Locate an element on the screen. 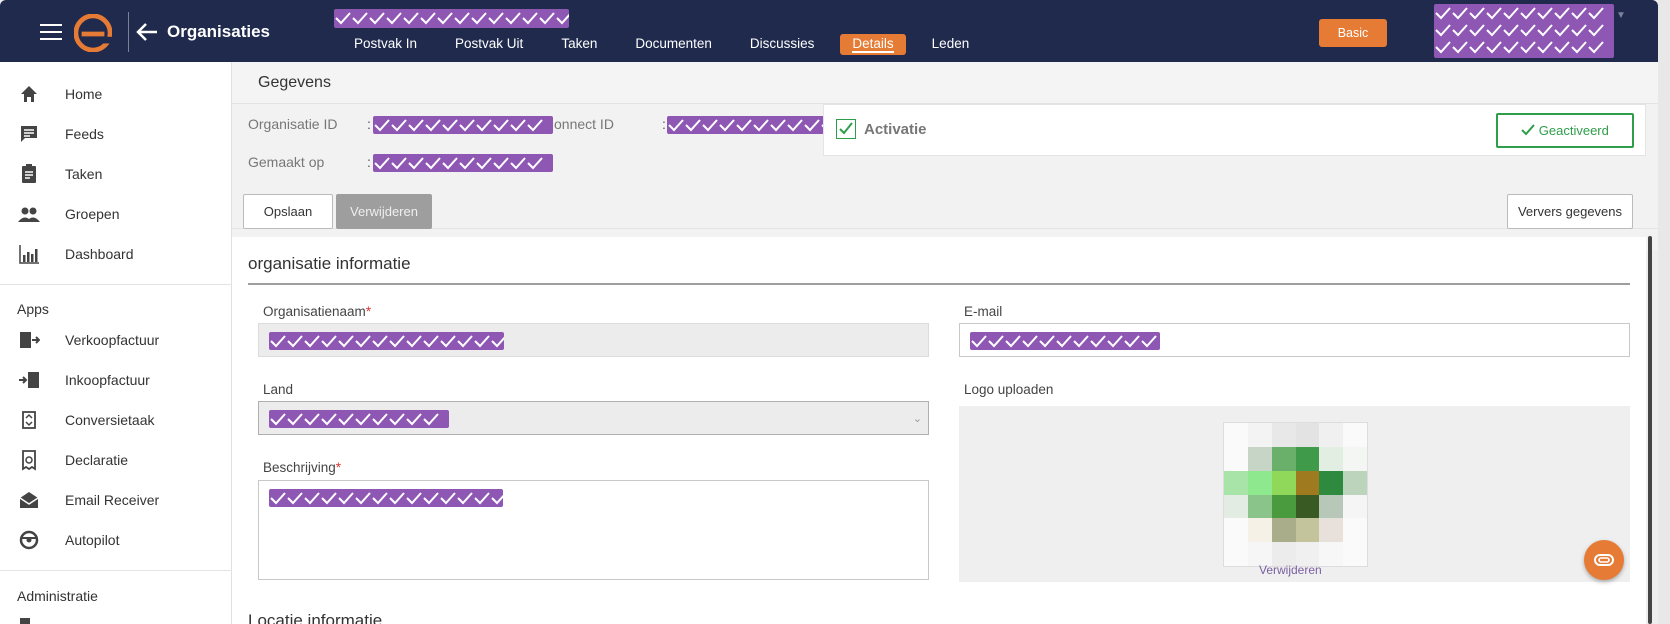  section-divider is located at coordinates (939, 284).